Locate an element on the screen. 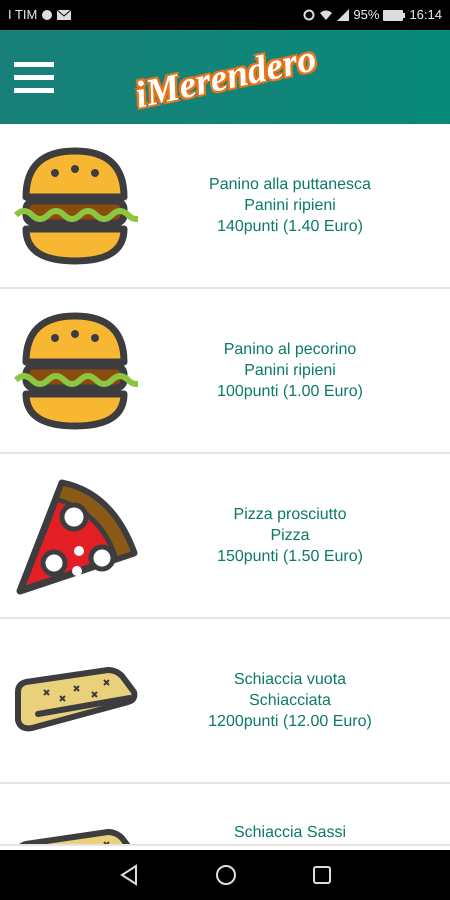 Image resolution: width=450 pixels, height=900 pixels. carrier-label: I TIM is located at coordinates (23, 15).